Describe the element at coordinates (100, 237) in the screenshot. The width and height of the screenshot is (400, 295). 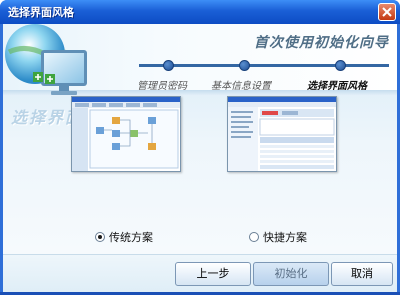
I see `radio-selected-indicator` at that location.